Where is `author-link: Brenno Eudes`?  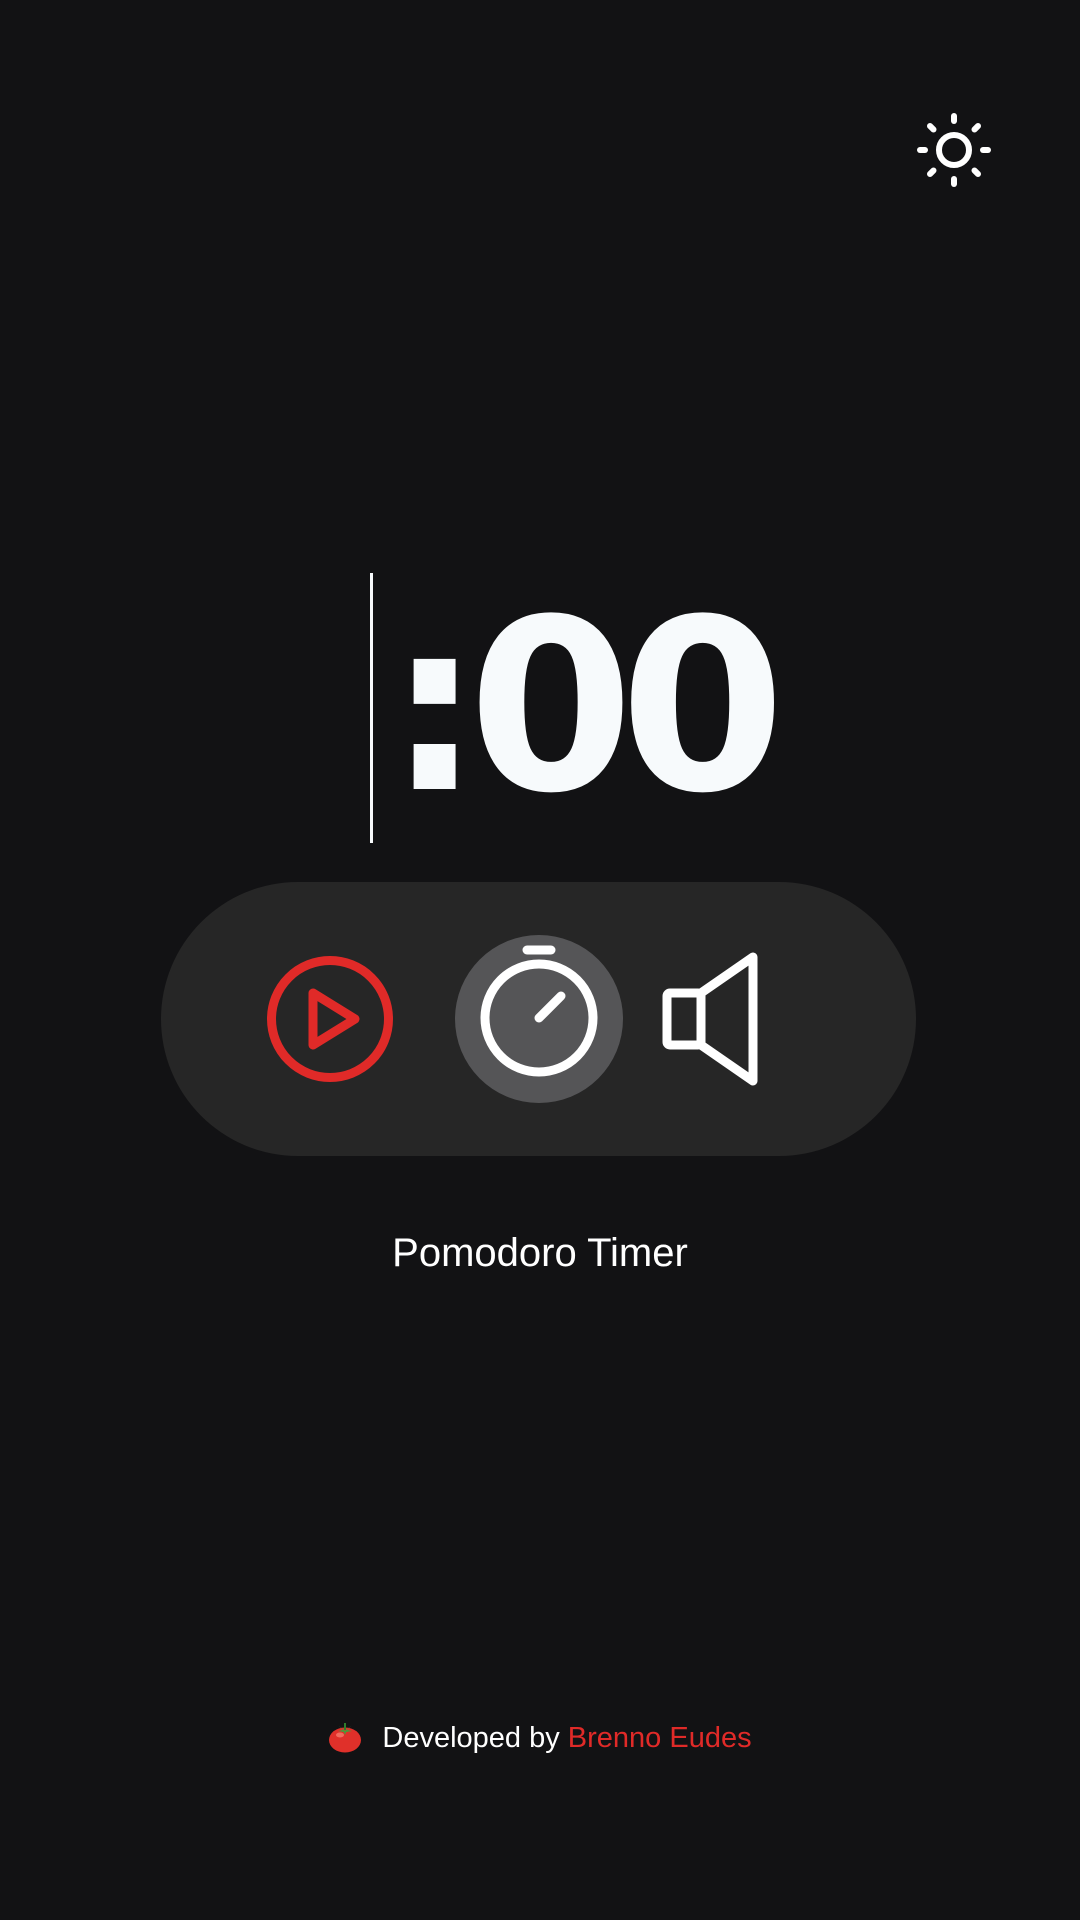 author-link: Brenno Eudes is located at coordinates (660, 1738).